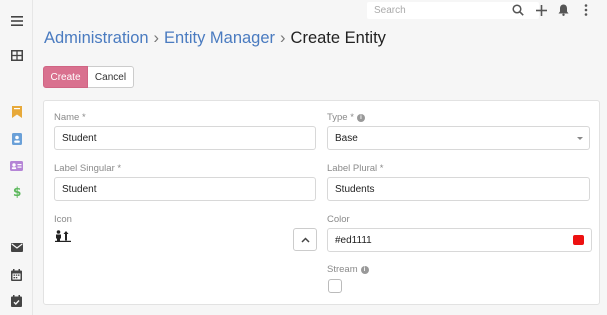  I want to click on type-label-text: Type *, so click(340, 117).